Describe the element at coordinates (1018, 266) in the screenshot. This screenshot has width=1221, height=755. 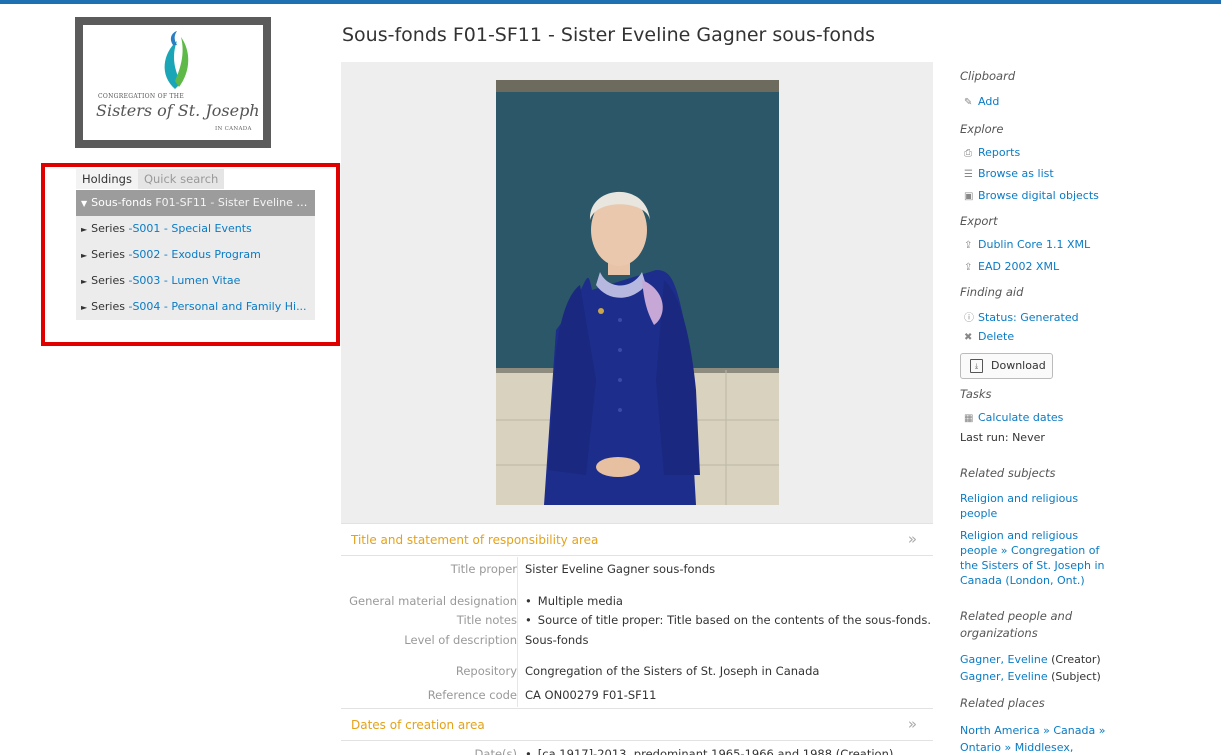
I see `ead-link: EAD 2002 XML` at that location.